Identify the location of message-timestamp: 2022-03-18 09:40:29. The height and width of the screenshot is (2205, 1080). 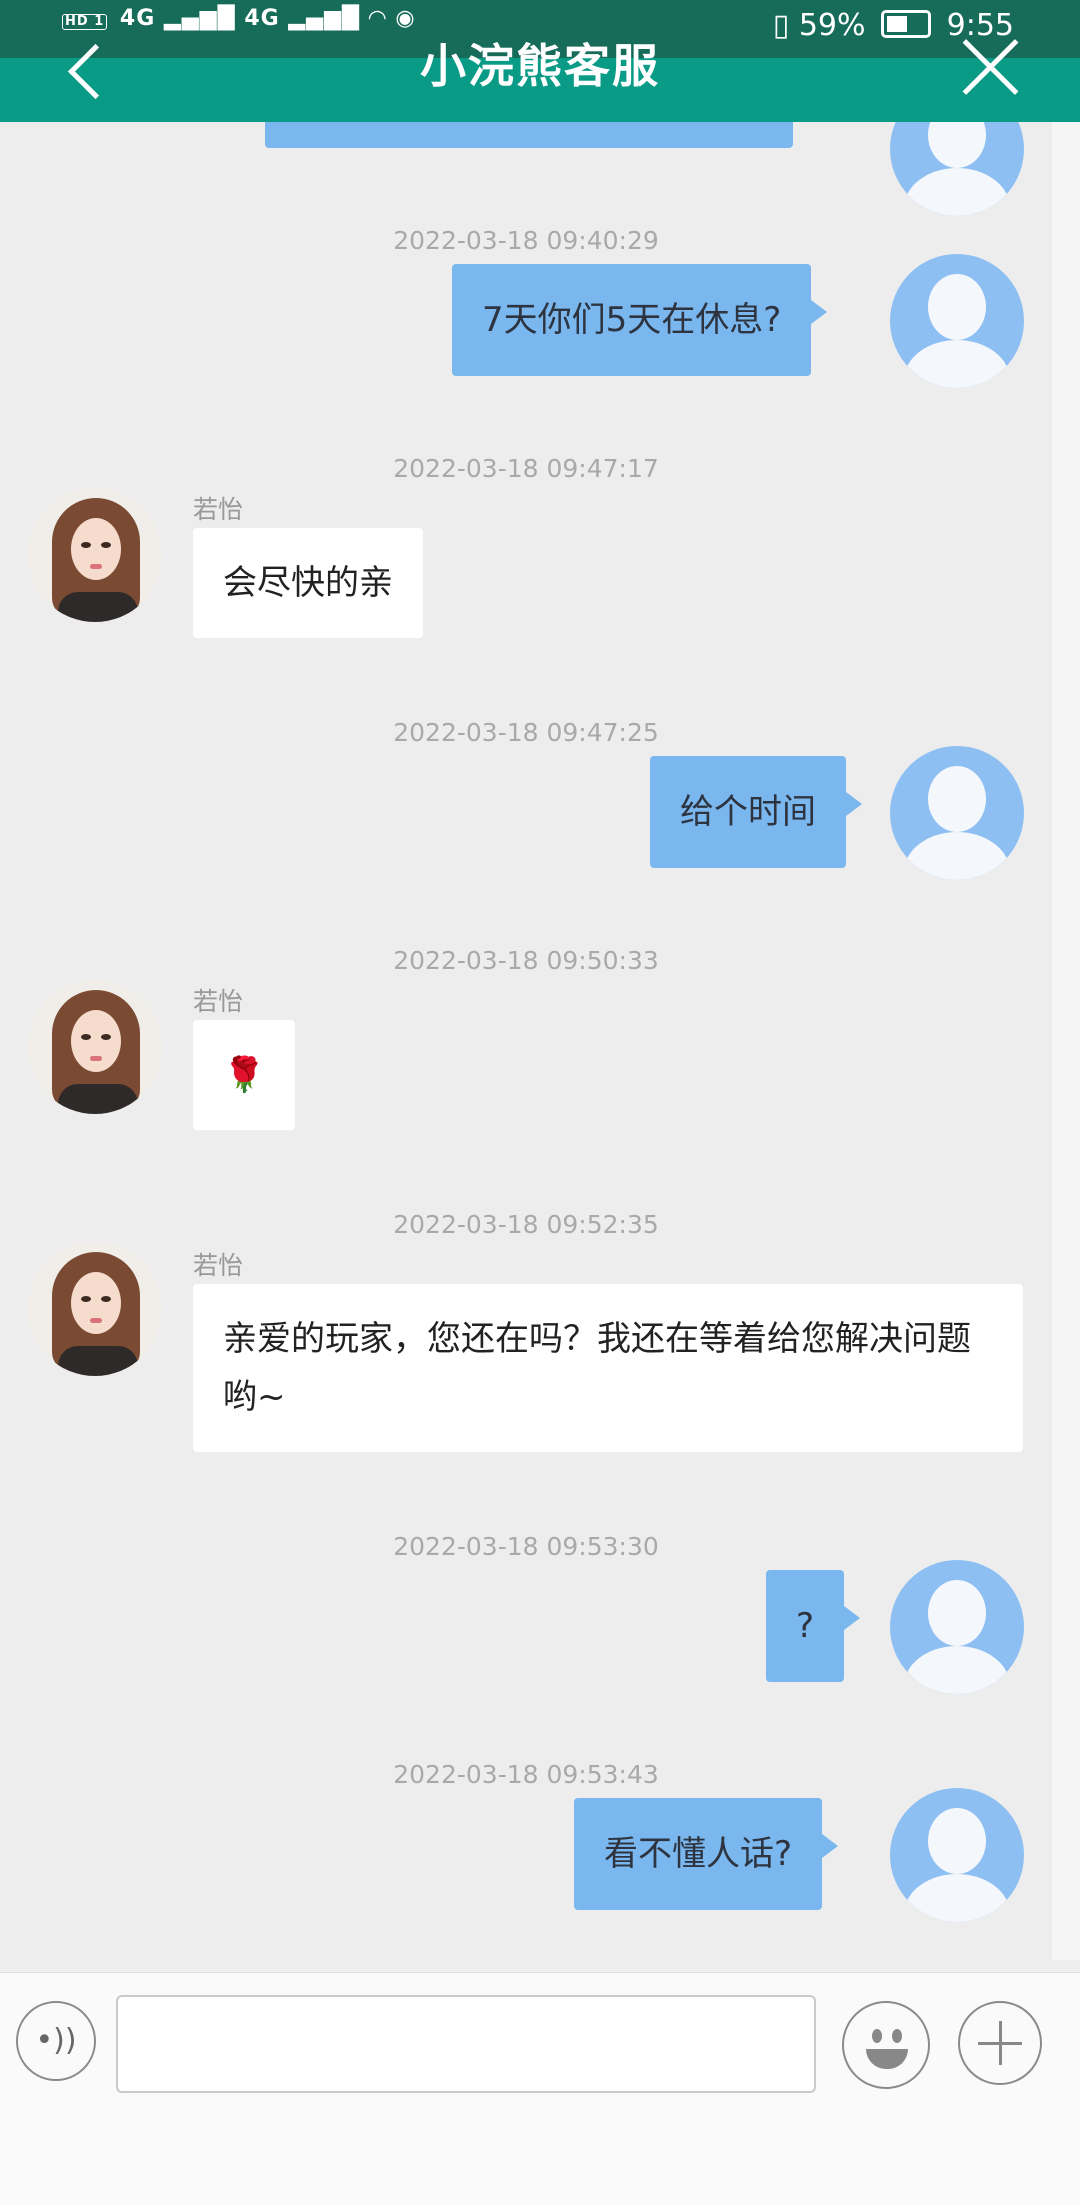
(526, 240).